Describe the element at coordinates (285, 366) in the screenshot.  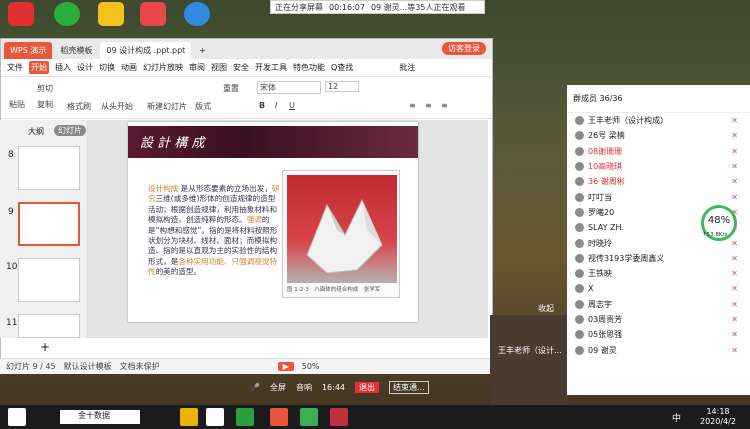
I see `play-button: ▶` at that location.